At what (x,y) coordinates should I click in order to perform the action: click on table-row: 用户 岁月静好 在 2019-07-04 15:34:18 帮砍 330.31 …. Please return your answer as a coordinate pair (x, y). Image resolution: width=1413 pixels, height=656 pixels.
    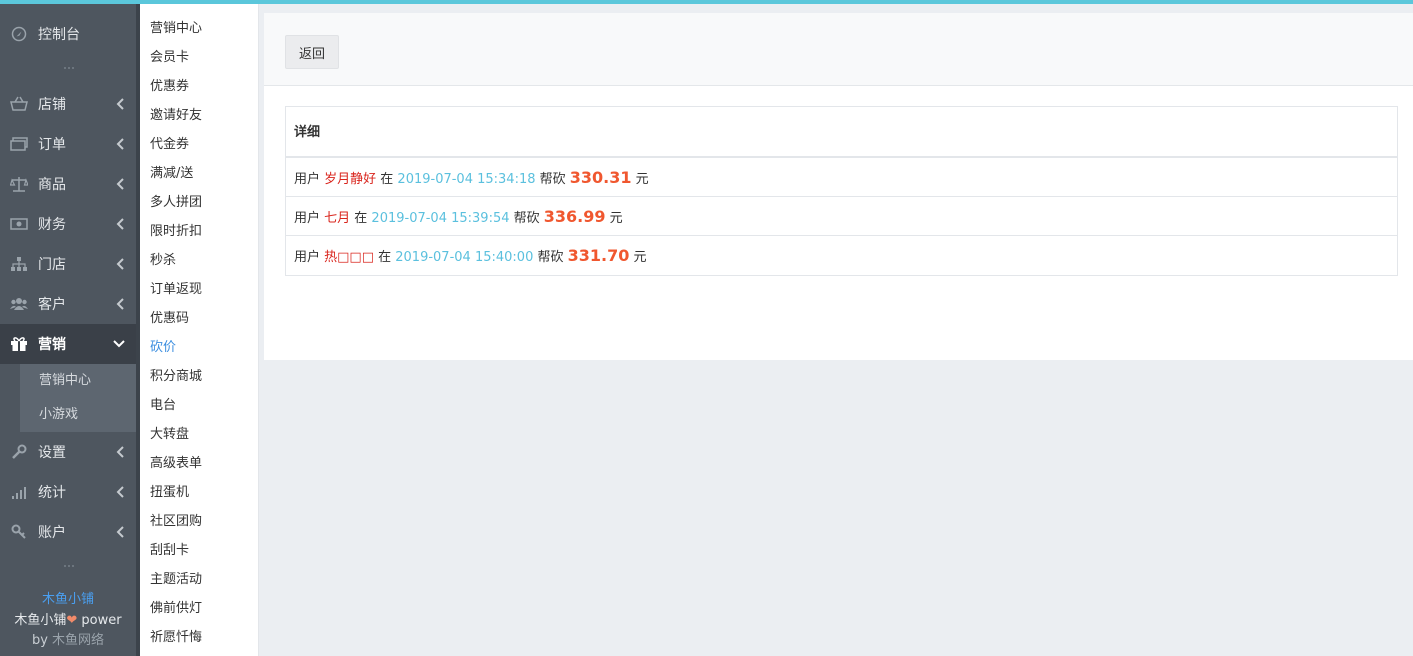
    Looking at the image, I should click on (841, 177).